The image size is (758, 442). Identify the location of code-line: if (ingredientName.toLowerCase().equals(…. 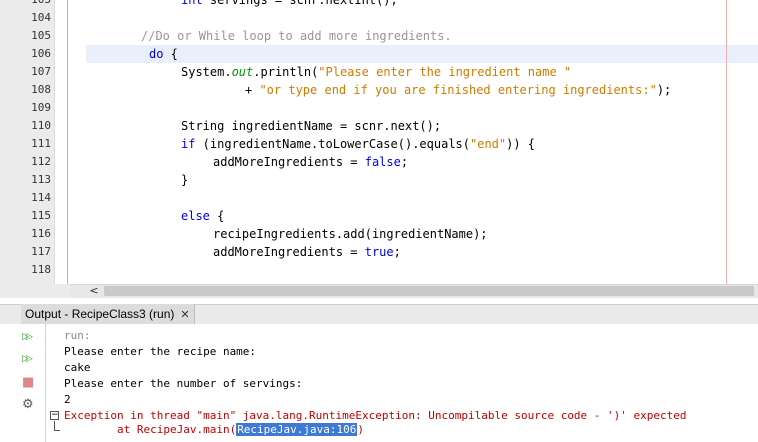
(358, 144).